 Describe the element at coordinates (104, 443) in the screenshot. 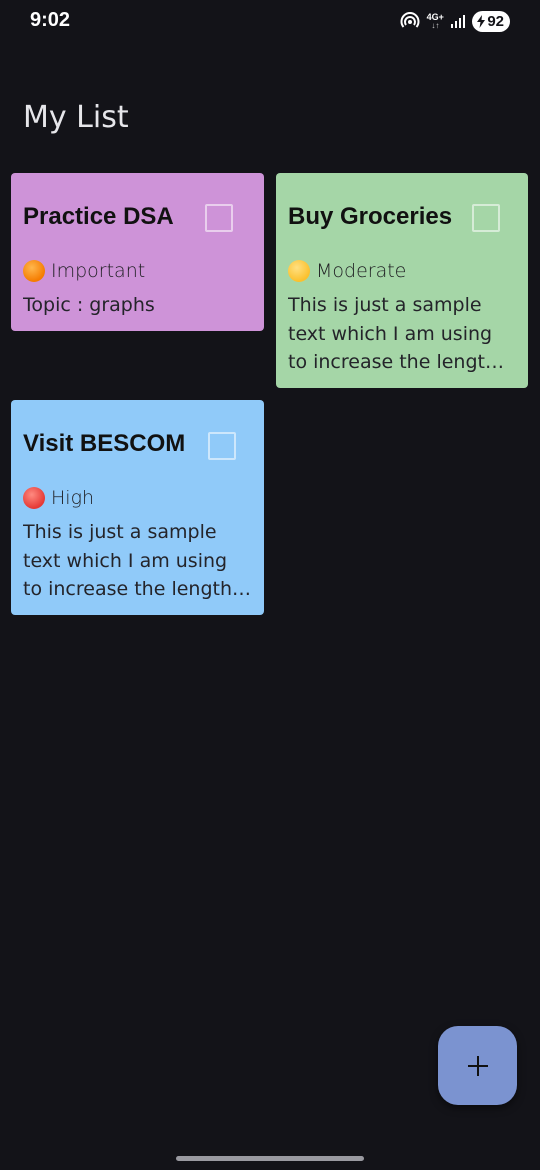

I see `task-title: Visit BESCOM` at that location.